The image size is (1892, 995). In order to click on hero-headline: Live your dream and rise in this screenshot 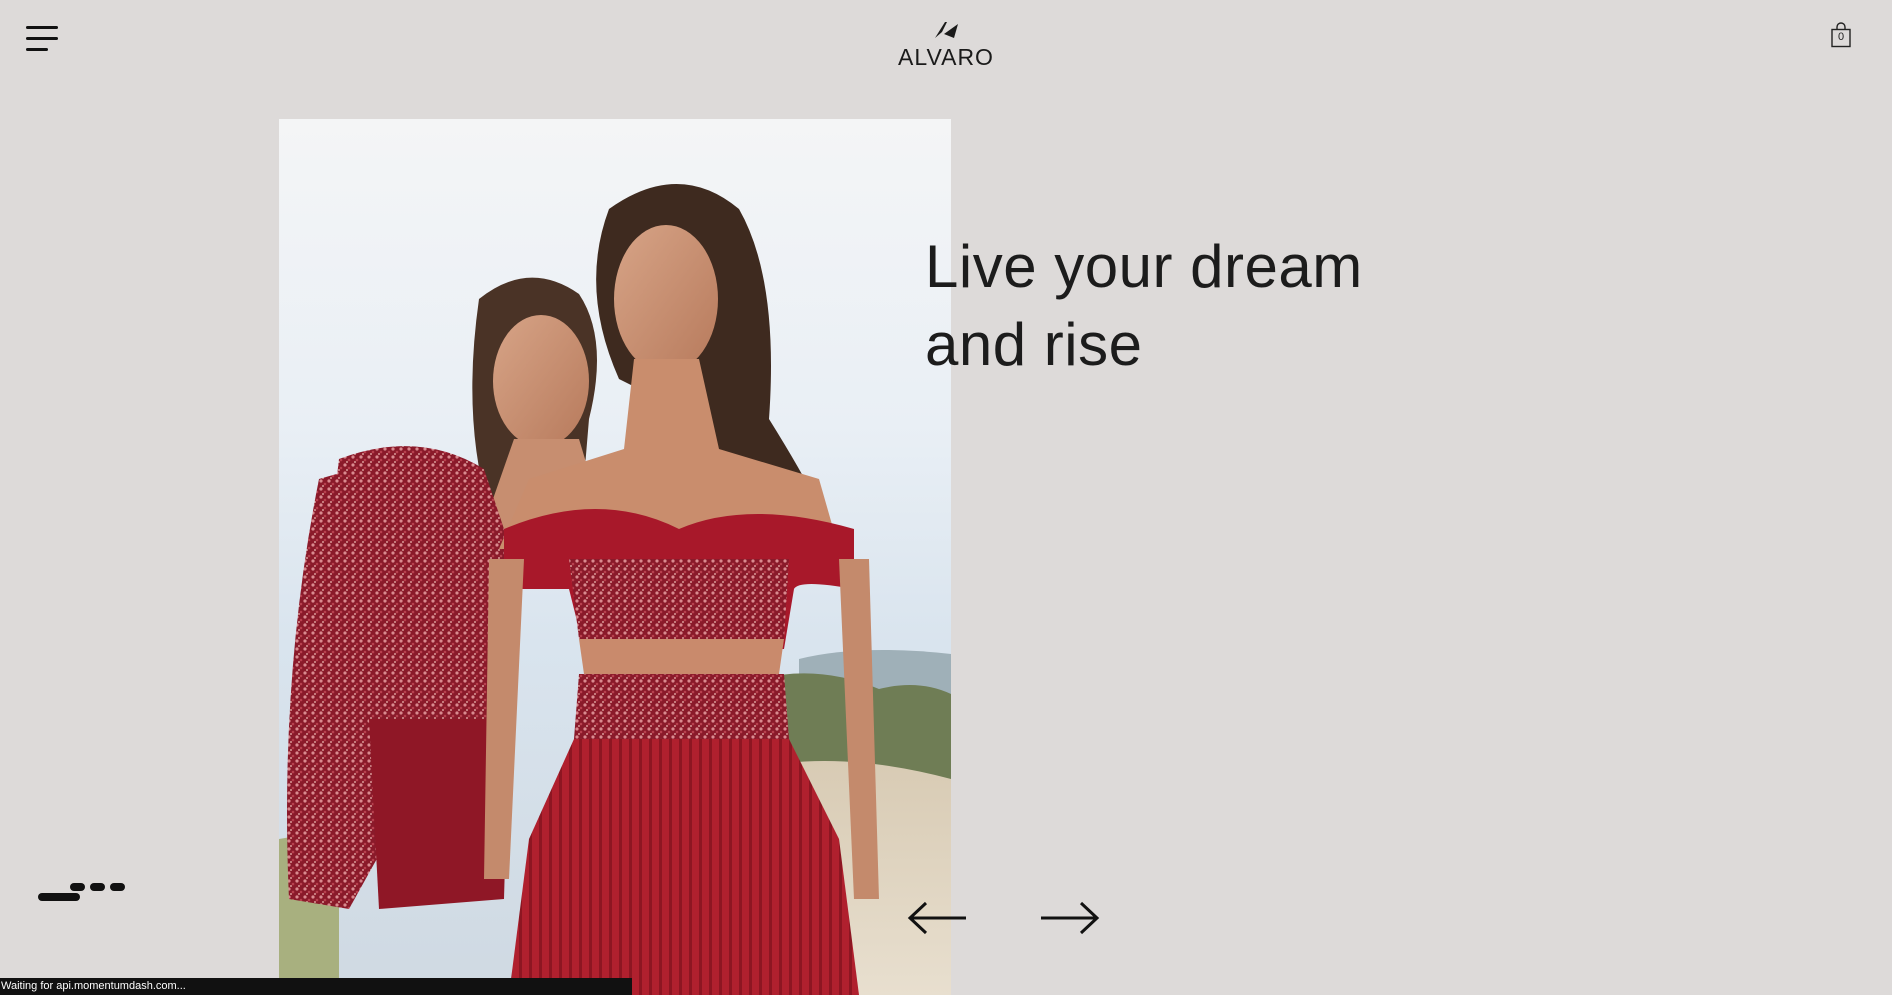, I will do `click(1205, 306)`.